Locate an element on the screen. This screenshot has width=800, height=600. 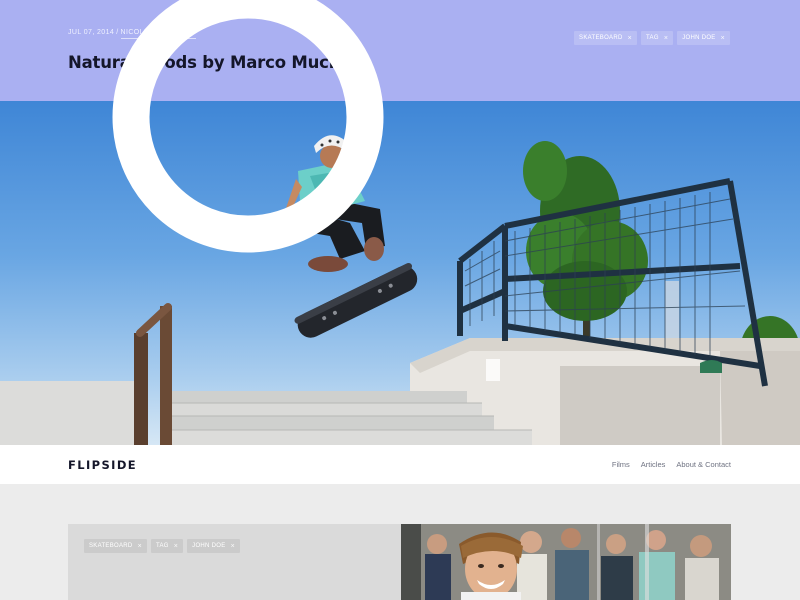
post-date: JUL 07, 2014 is located at coordinates (91, 32).